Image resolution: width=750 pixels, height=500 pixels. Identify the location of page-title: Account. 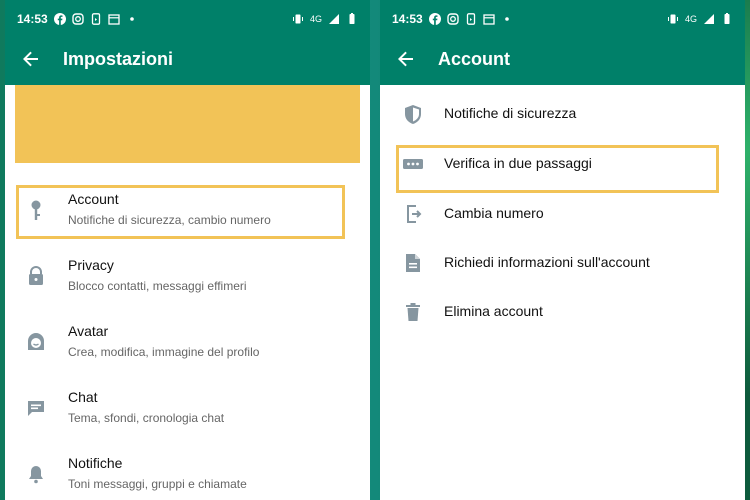
(474, 58).